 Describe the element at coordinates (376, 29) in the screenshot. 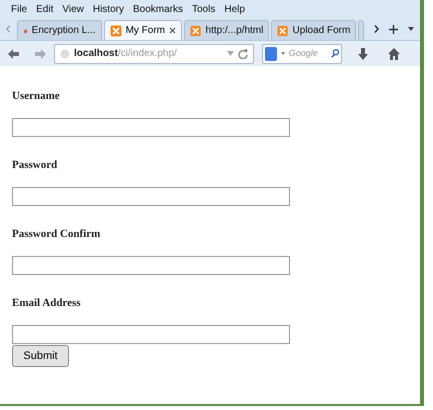

I see `chevron-right-icon` at that location.